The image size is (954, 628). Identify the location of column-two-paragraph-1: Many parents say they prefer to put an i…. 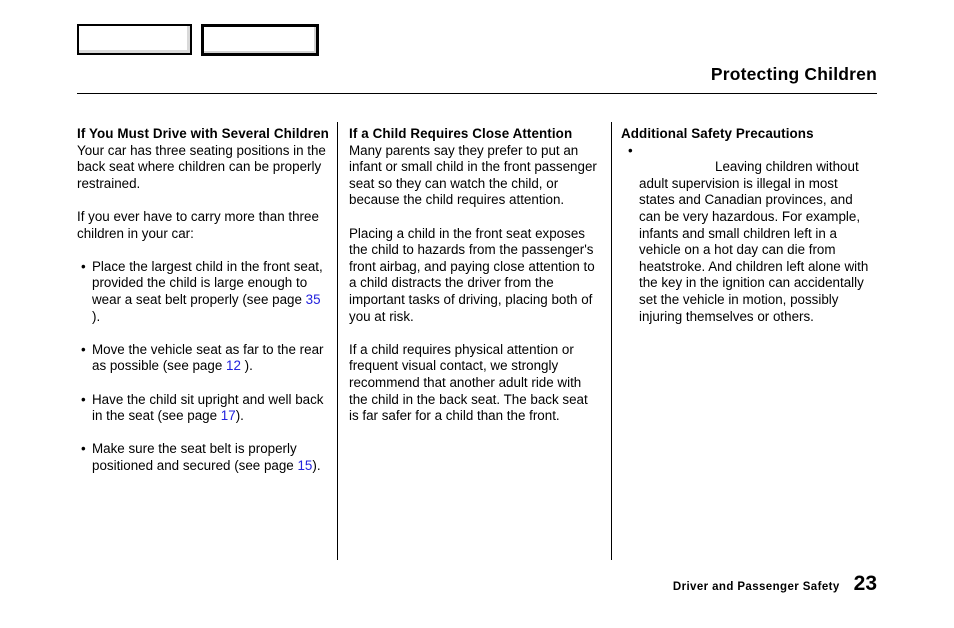
(473, 175).